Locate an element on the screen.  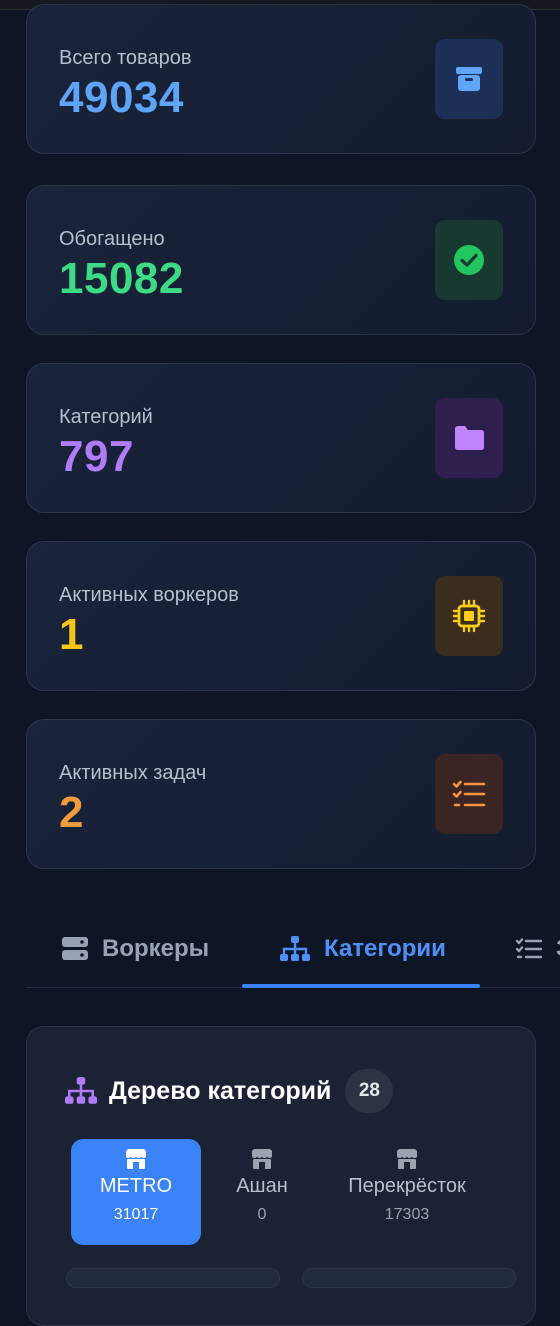
stat-value: 49034 is located at coordinates (121, 97).